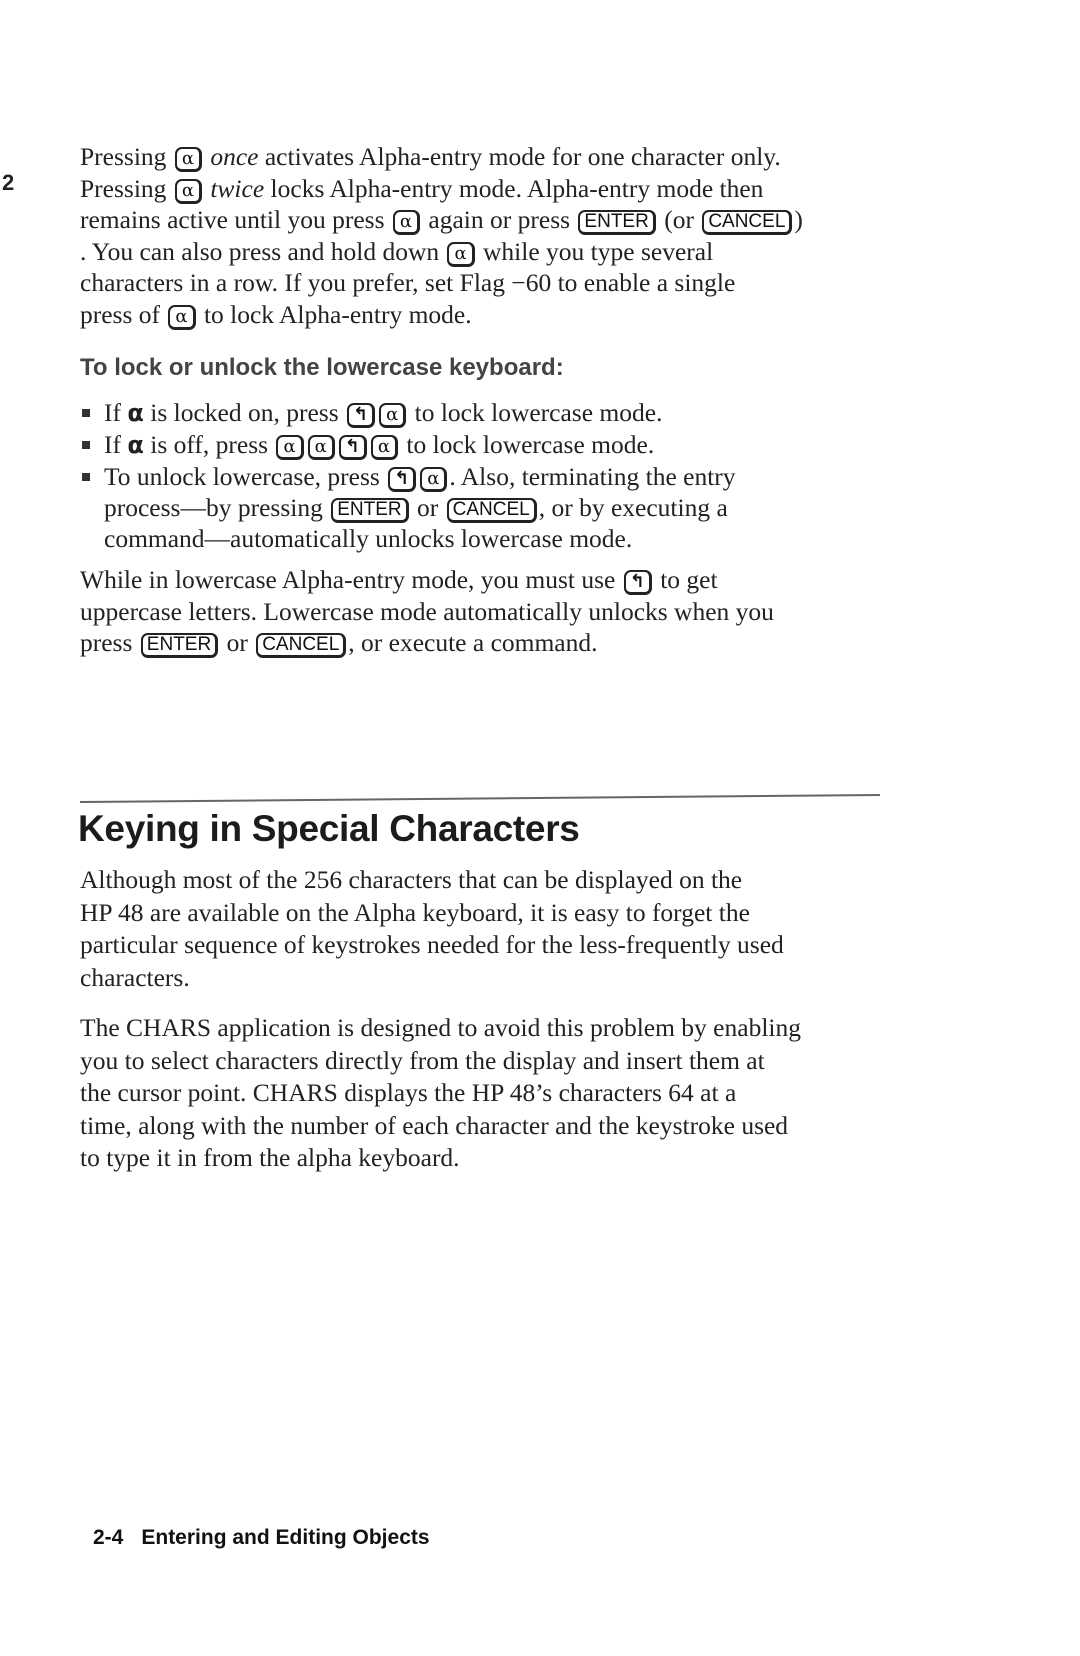 This screenshot has height=1656, width=1080. Describe the element at coordinates (285, 1537) in the screenshot. I see `footer-chapter-title: Entering and Editing Objects` at that location.